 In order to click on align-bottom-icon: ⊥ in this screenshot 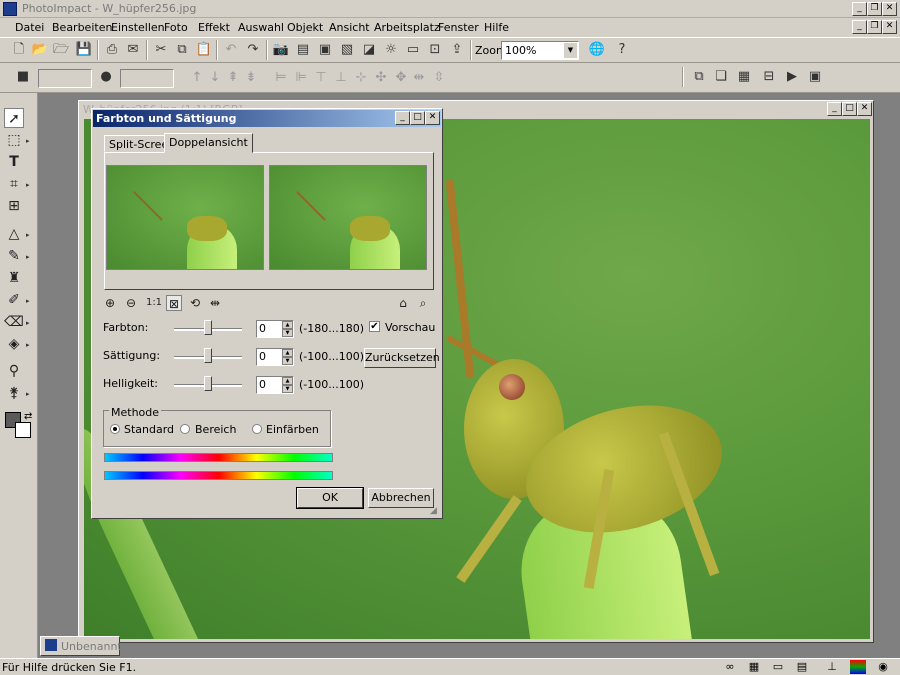, I will do `click(341, 78)`.